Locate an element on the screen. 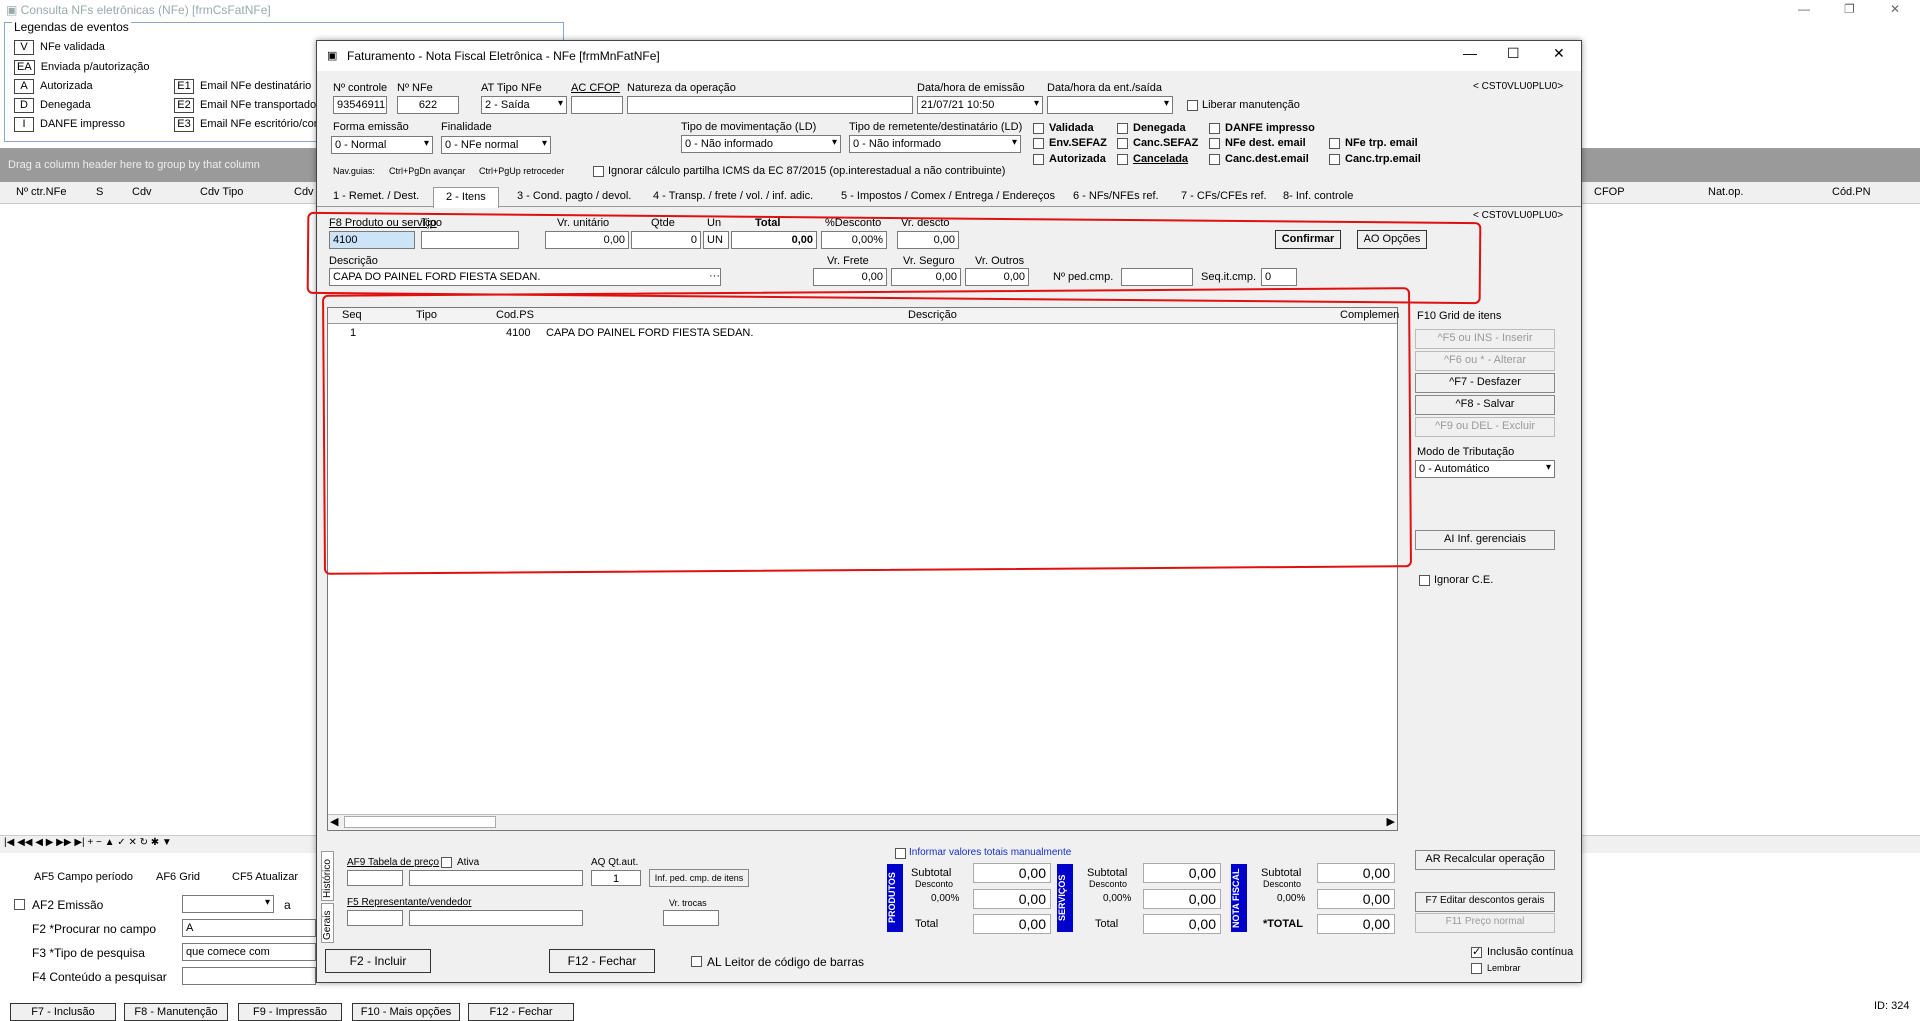 The height and width of the screenshot is (1021, 1920). tab-transp: 4 - Transp. / frete / vol. / inf. adic. is located at coordinates (733, 196).